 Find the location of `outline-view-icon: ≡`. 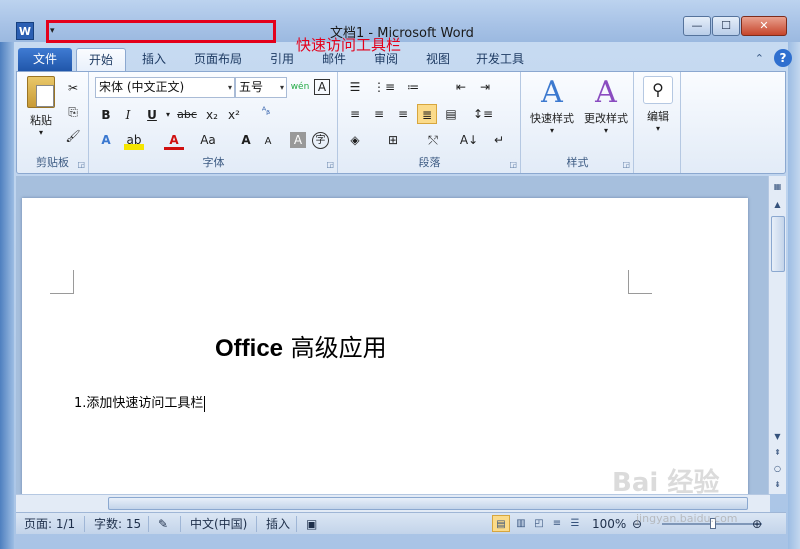

outline-view-icon: ≡ is located at coordinates (557, 523).